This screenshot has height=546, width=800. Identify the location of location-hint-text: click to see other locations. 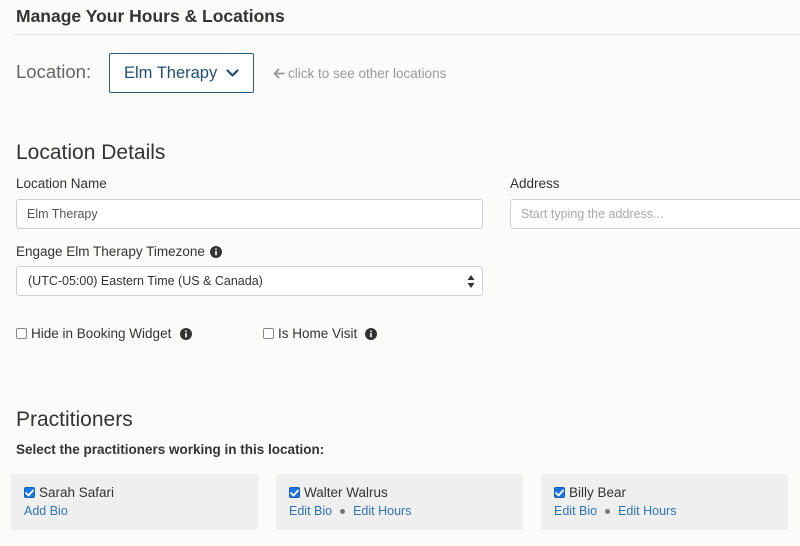
(367, 73).